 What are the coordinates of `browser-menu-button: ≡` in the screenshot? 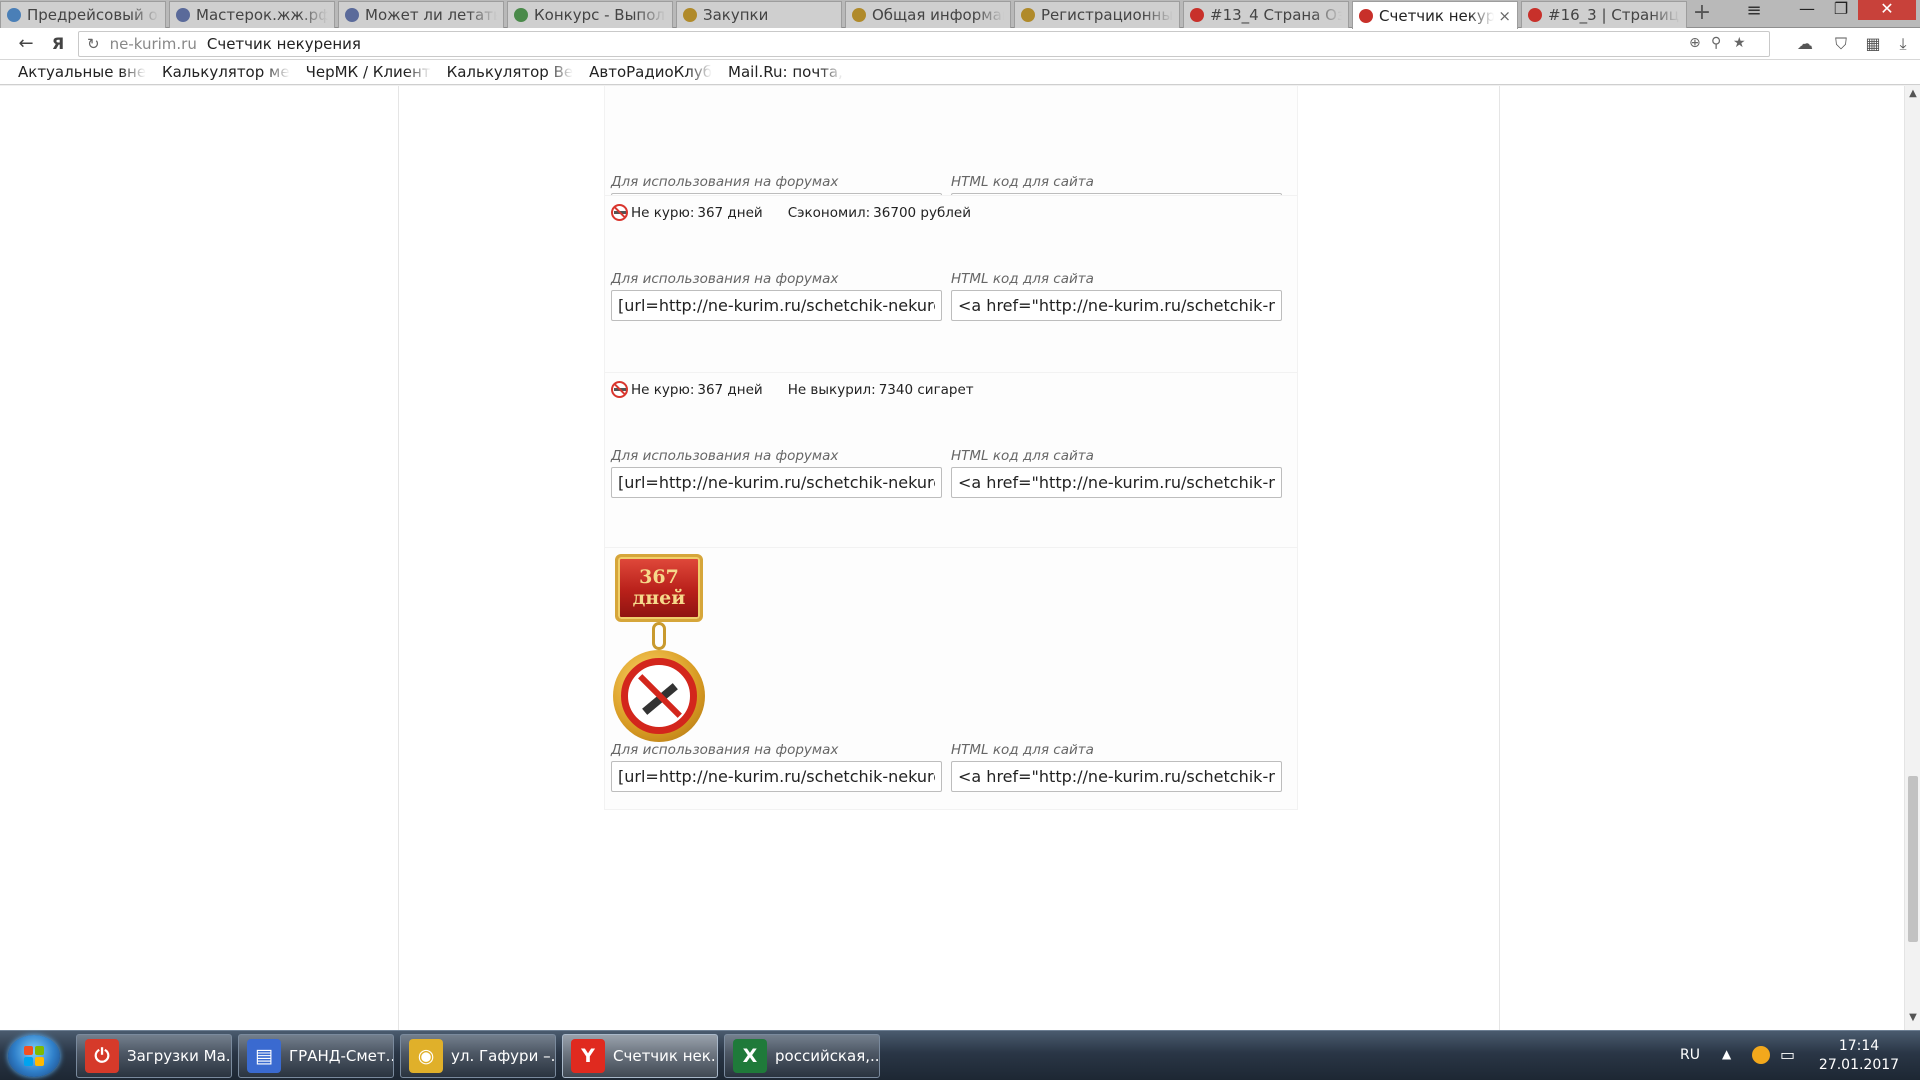 It's located at (1754, 12).